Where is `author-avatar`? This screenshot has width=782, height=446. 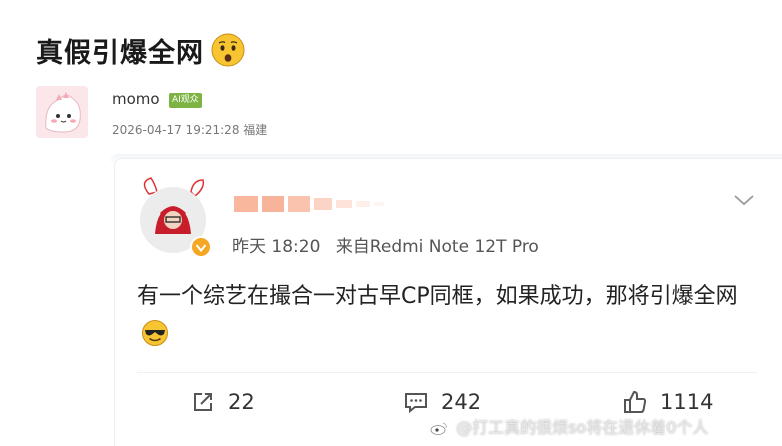
author-avatar is located at coordinates (62, 112).